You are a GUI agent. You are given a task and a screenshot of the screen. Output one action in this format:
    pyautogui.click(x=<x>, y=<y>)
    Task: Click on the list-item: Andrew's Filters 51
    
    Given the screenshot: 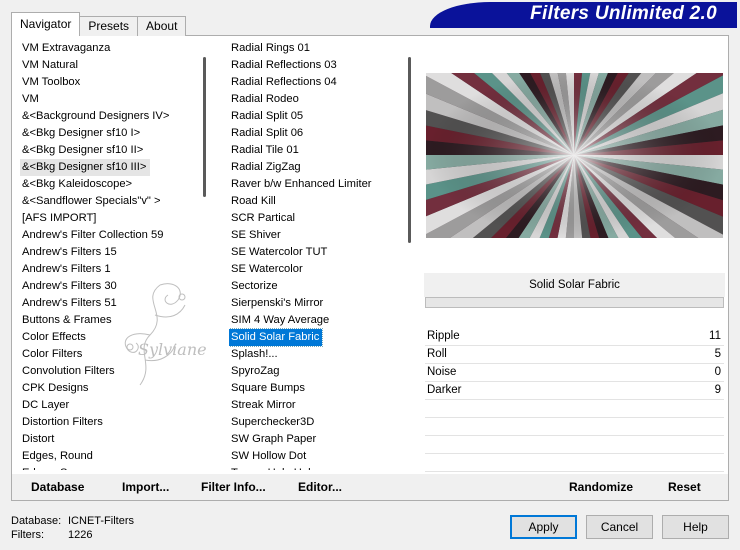 What is the action you would take?
    pyautogui.click(x=68, y=303)
    